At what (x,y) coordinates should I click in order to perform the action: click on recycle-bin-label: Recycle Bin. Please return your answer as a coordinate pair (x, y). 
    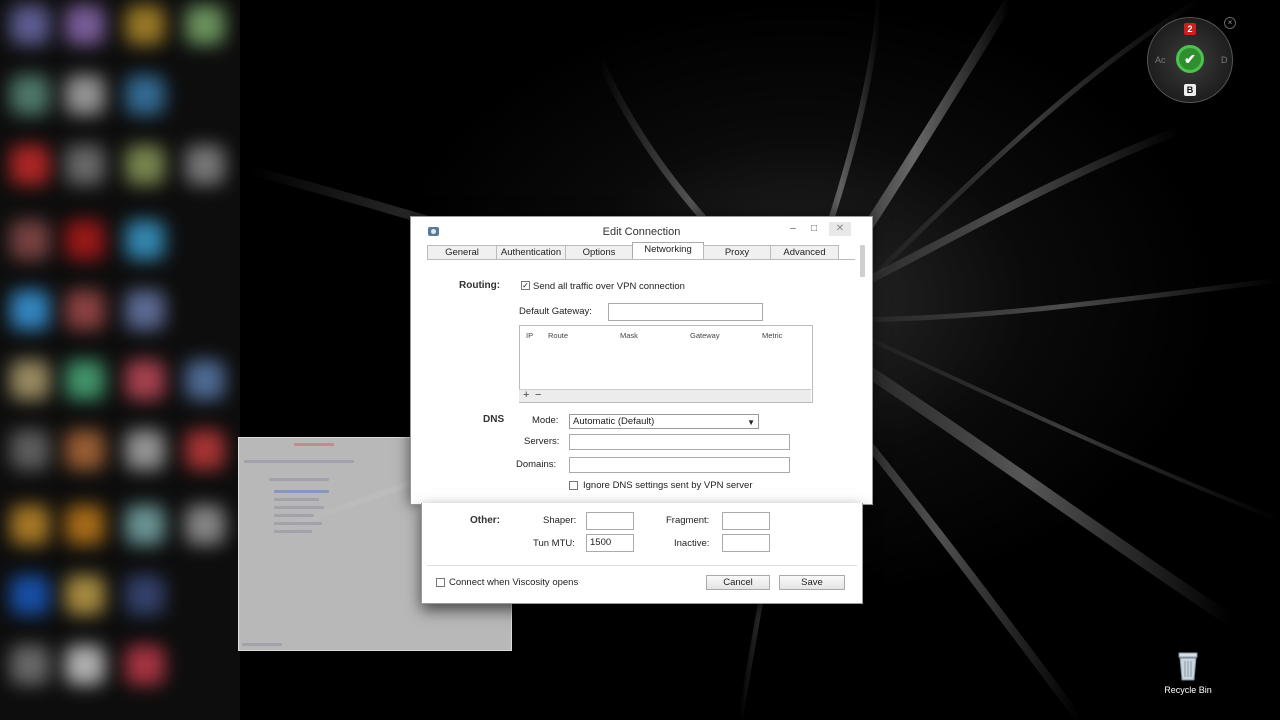
    Looking at the image, I should click on (1188, 690).